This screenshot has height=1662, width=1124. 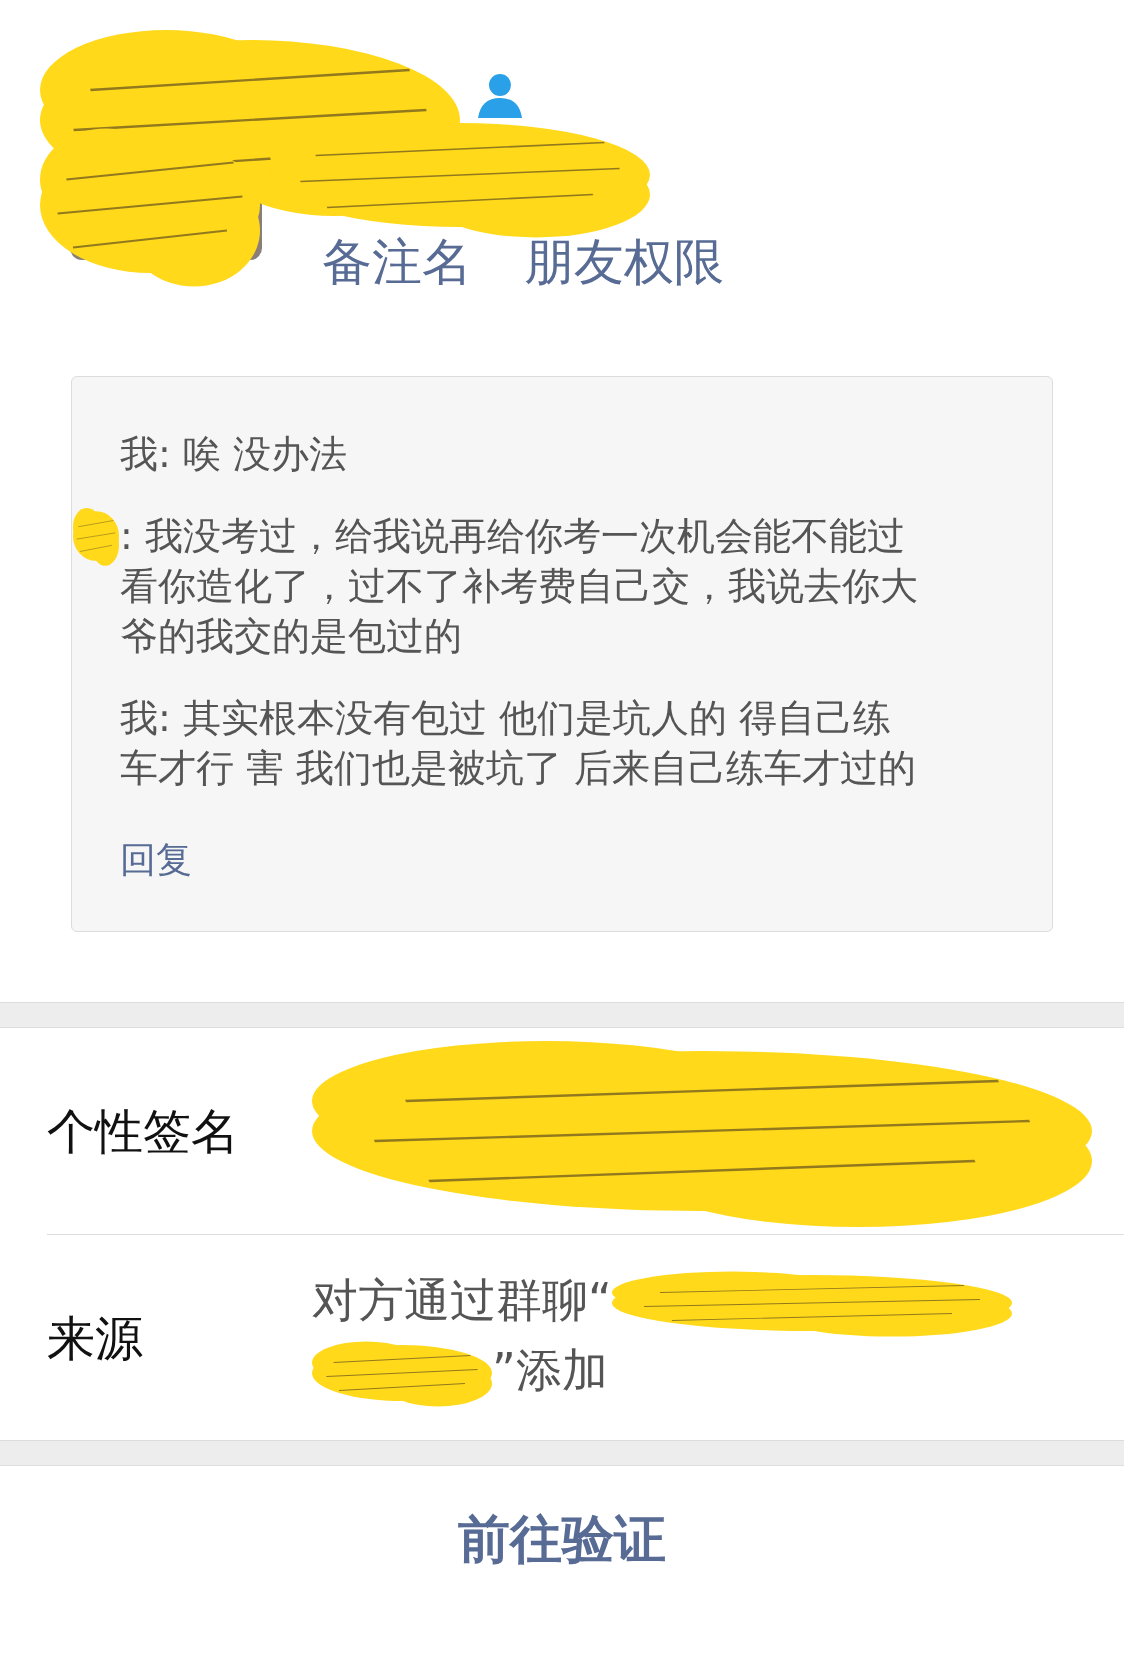 What do you see at coordinates (234, 454) in the screenshot?
I see `message-text: 我: 唉 没办法` at bounding box center [234, 454].